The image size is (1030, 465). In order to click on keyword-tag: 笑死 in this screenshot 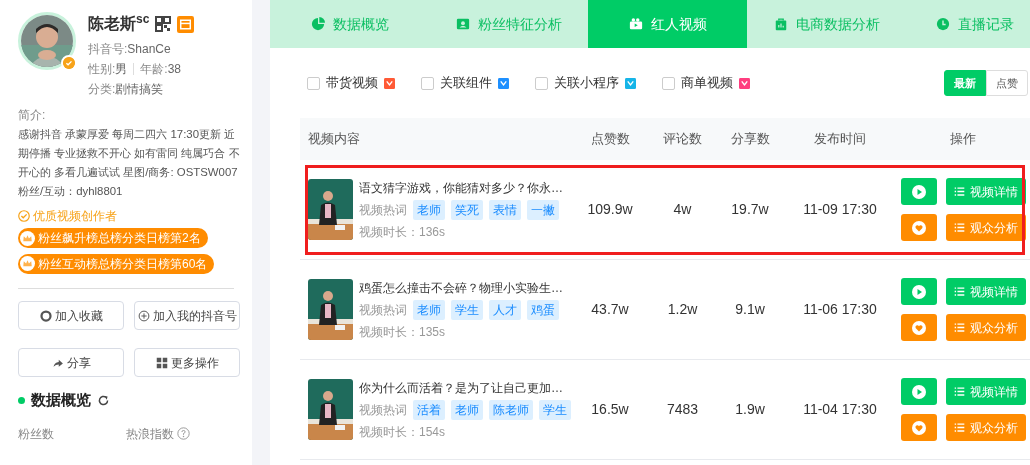, I will do `click(467, 209)`.